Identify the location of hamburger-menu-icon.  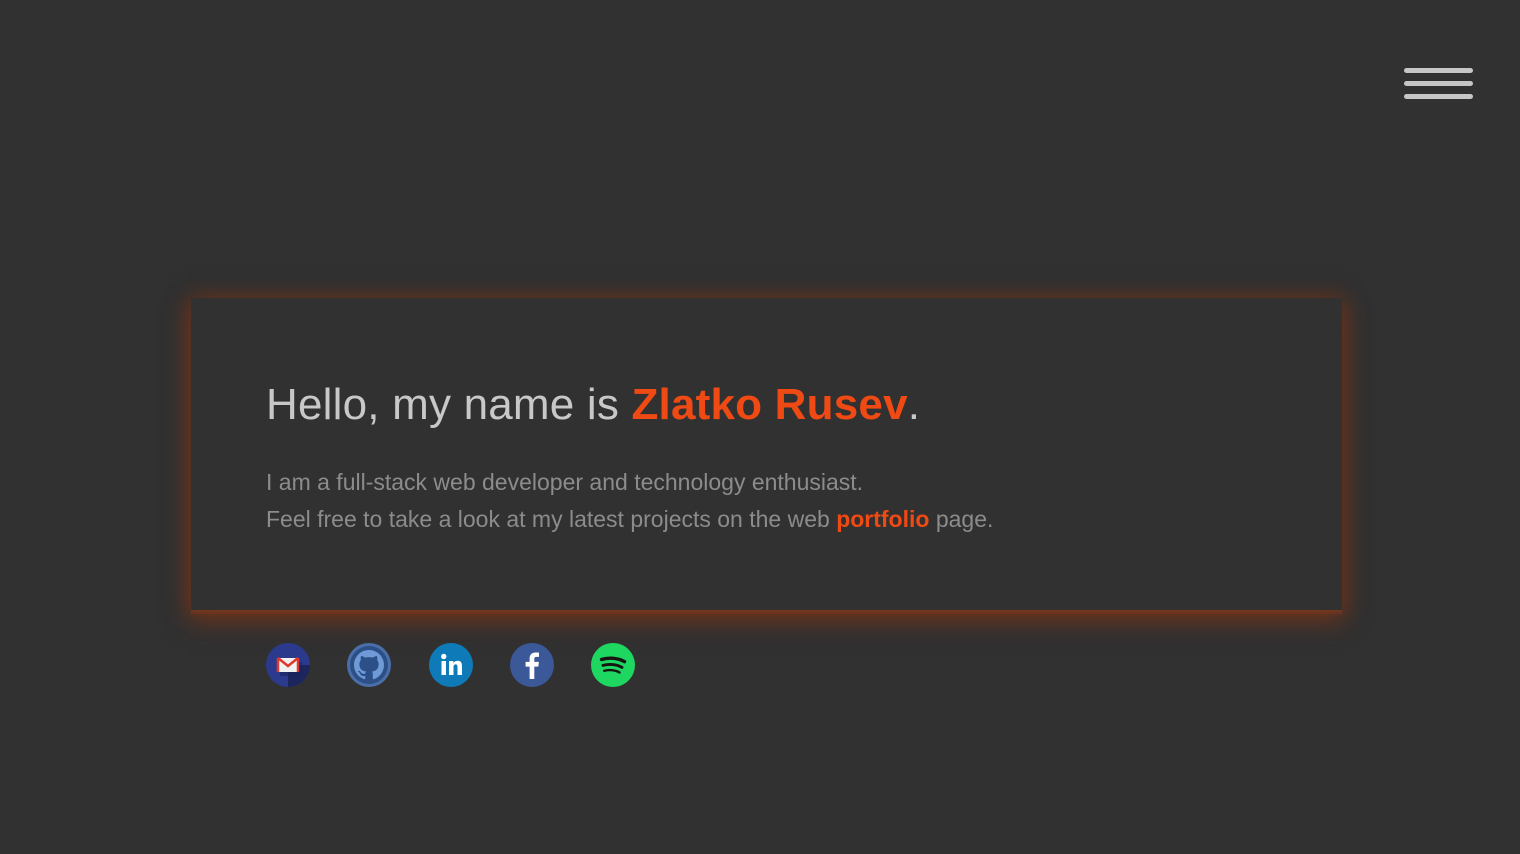
(1439, 85).